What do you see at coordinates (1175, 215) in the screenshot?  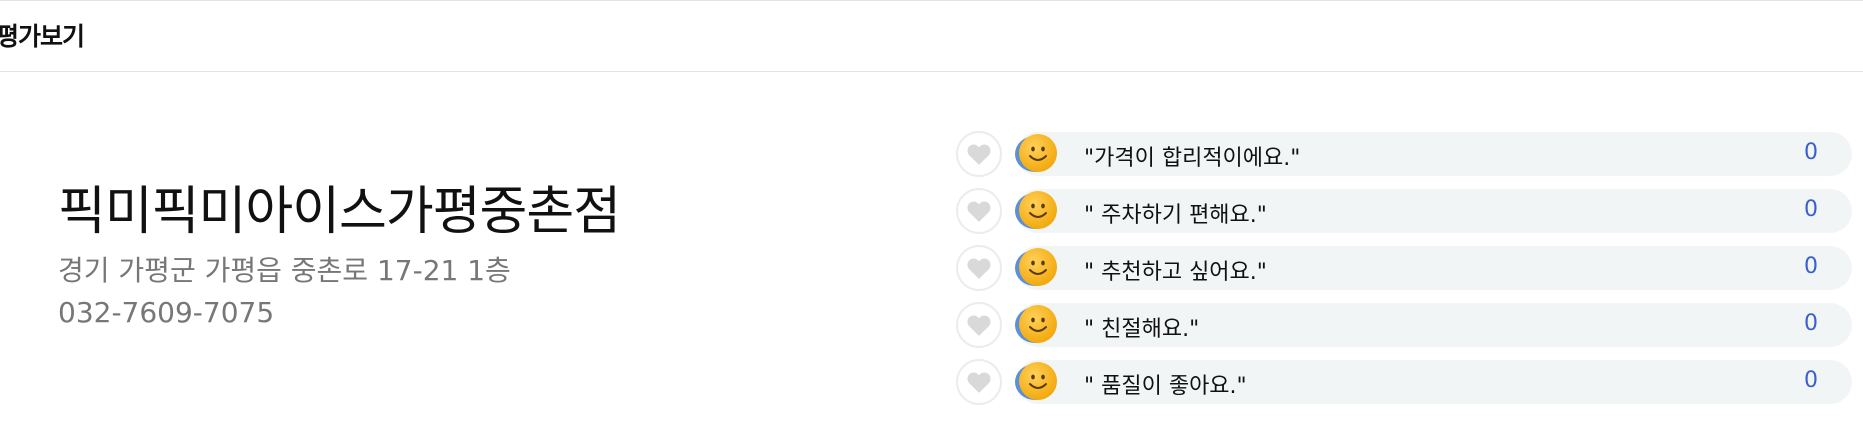 I see `review-text: " 주차하기 편해요."` at bounding box center [1175, 215].